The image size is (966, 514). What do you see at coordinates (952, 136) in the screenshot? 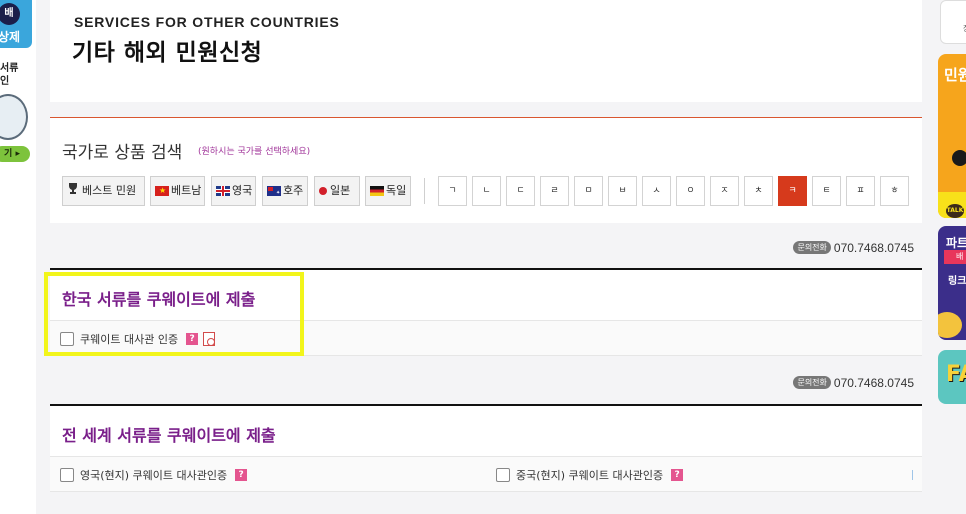
I see `right-banner-promo: 민원 TALK` at bounding box center [952, 136].